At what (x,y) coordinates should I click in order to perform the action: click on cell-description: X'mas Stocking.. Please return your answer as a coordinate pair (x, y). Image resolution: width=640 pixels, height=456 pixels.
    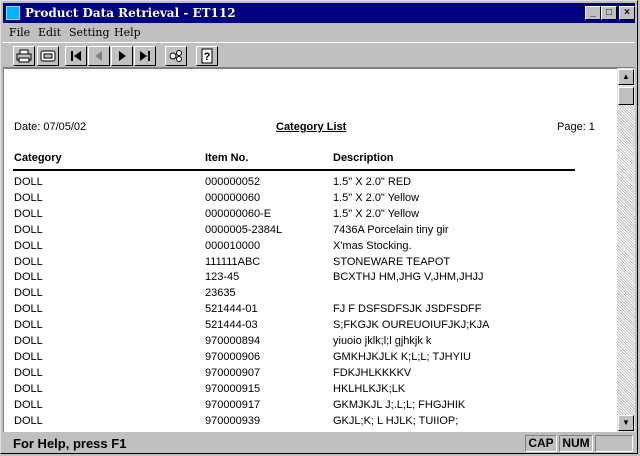
    Looking at the image, I should click on (372, 245).